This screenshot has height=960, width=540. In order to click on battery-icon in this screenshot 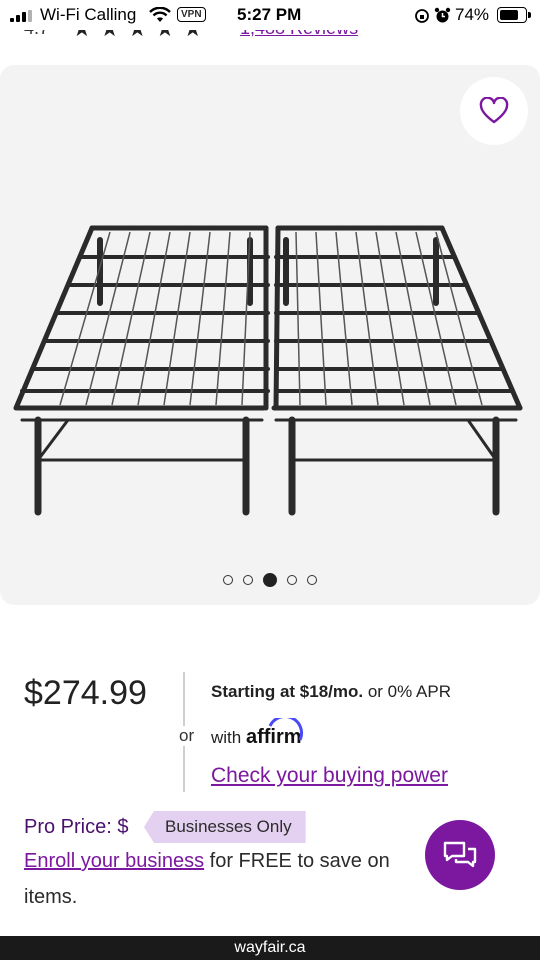, I will do `click(514, 15)`.